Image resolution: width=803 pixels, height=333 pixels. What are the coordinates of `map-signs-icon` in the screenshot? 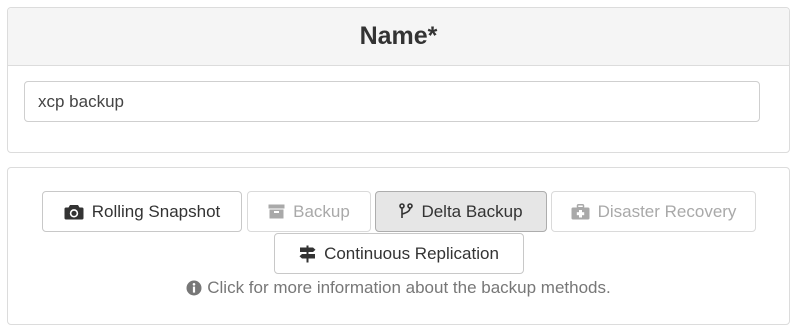 It's located at (307, 254).